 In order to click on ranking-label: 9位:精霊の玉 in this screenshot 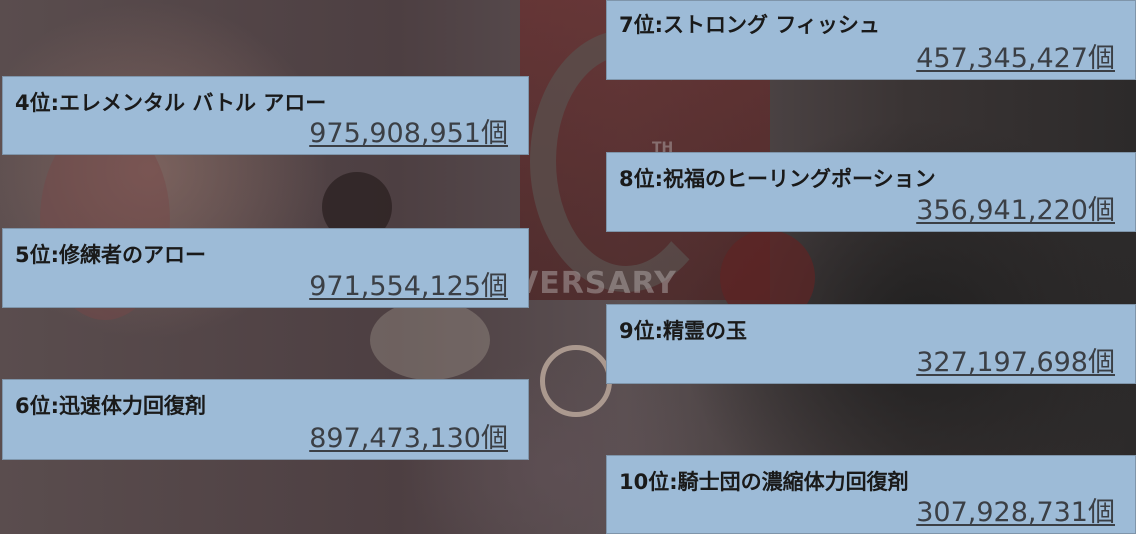, I will do `click(683, 331)`.